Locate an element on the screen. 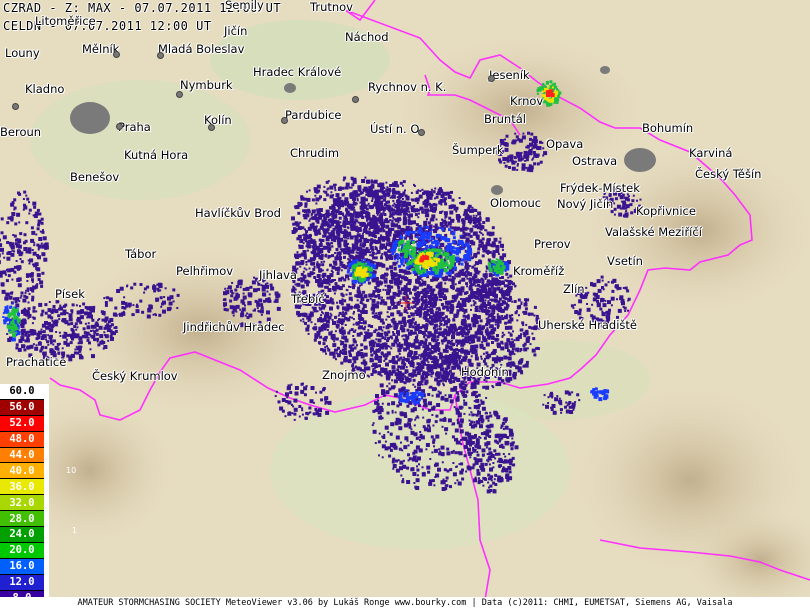 Image resolution: width=810 pixels, height=610 pixels. city-label-jesenik: Jeseník is located at coordinates (509, 75).